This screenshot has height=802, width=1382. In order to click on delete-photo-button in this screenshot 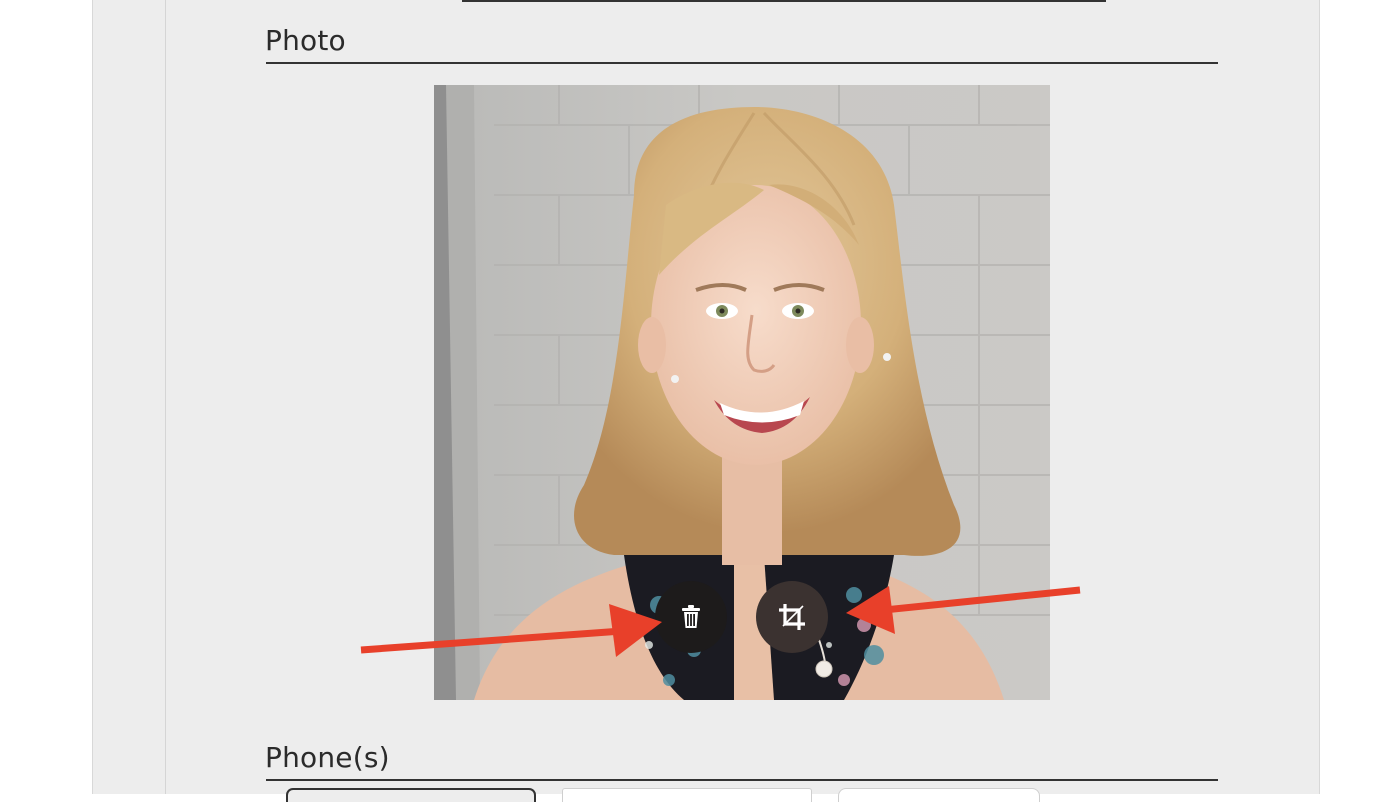, I will do `click(691, 617)`.